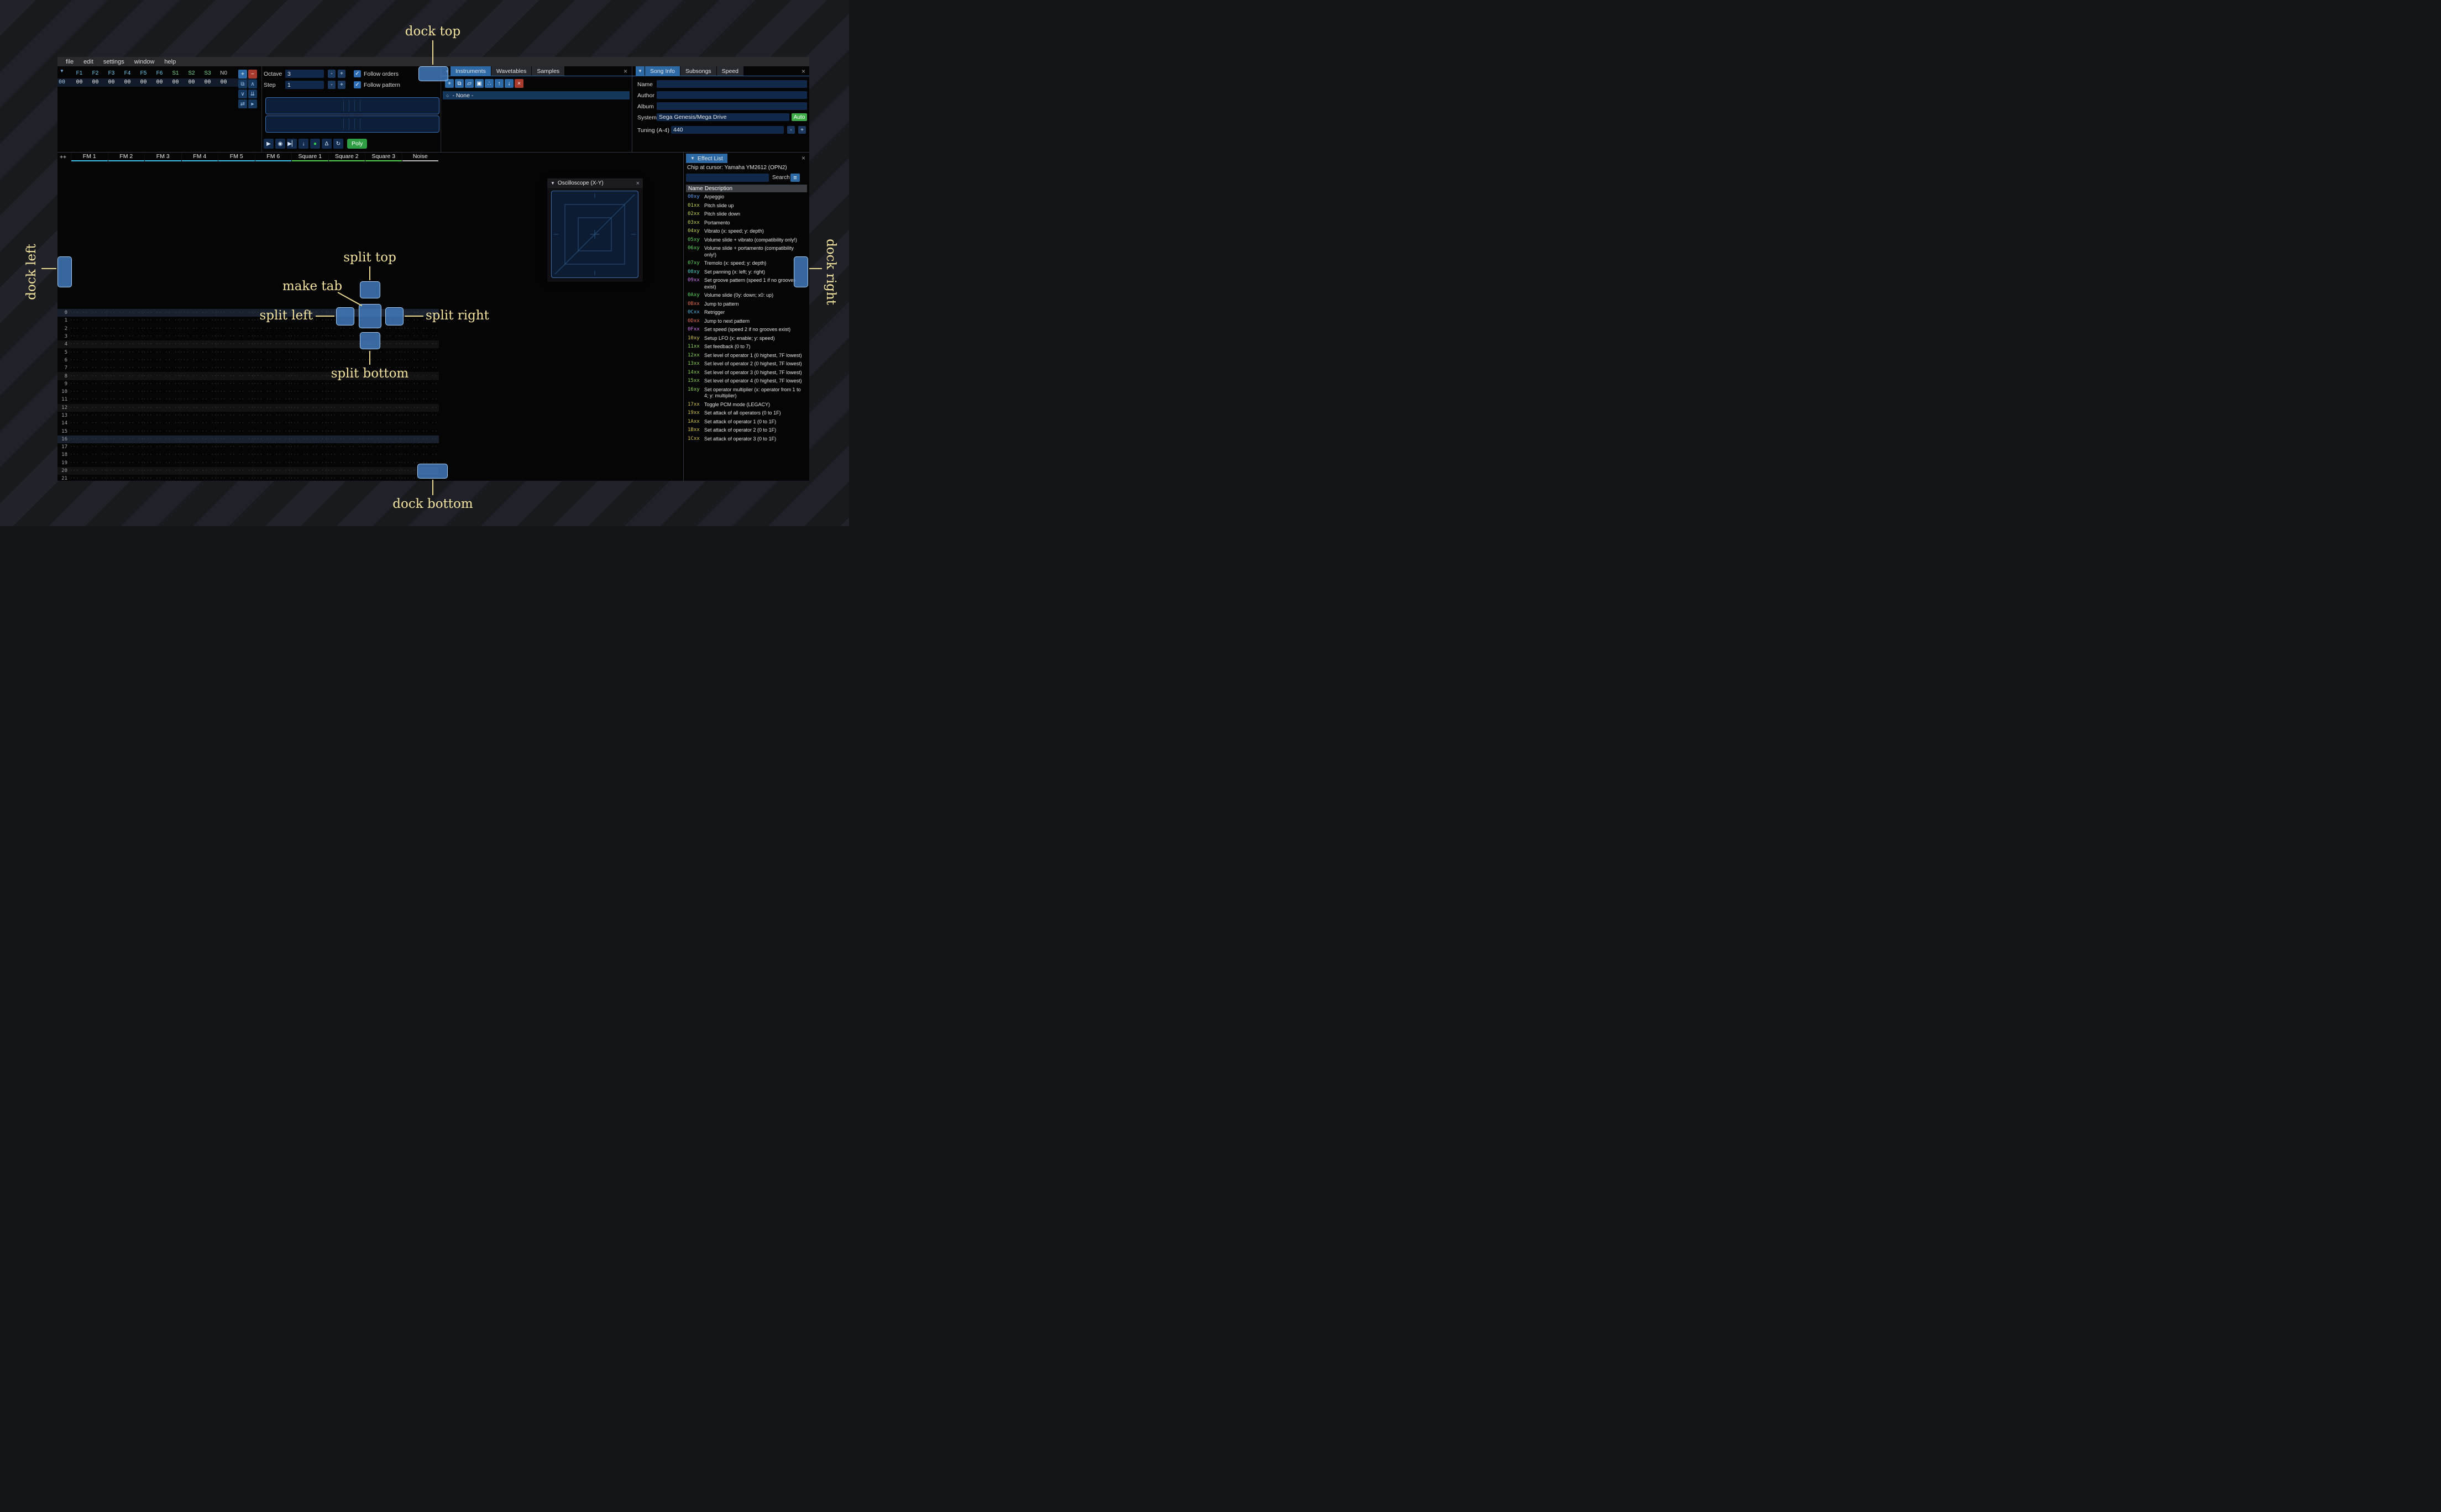  What do you see at coordinates (88, 62) in the screenshot?
I see `menu-edit: edit` at bounding box center [88, 62].